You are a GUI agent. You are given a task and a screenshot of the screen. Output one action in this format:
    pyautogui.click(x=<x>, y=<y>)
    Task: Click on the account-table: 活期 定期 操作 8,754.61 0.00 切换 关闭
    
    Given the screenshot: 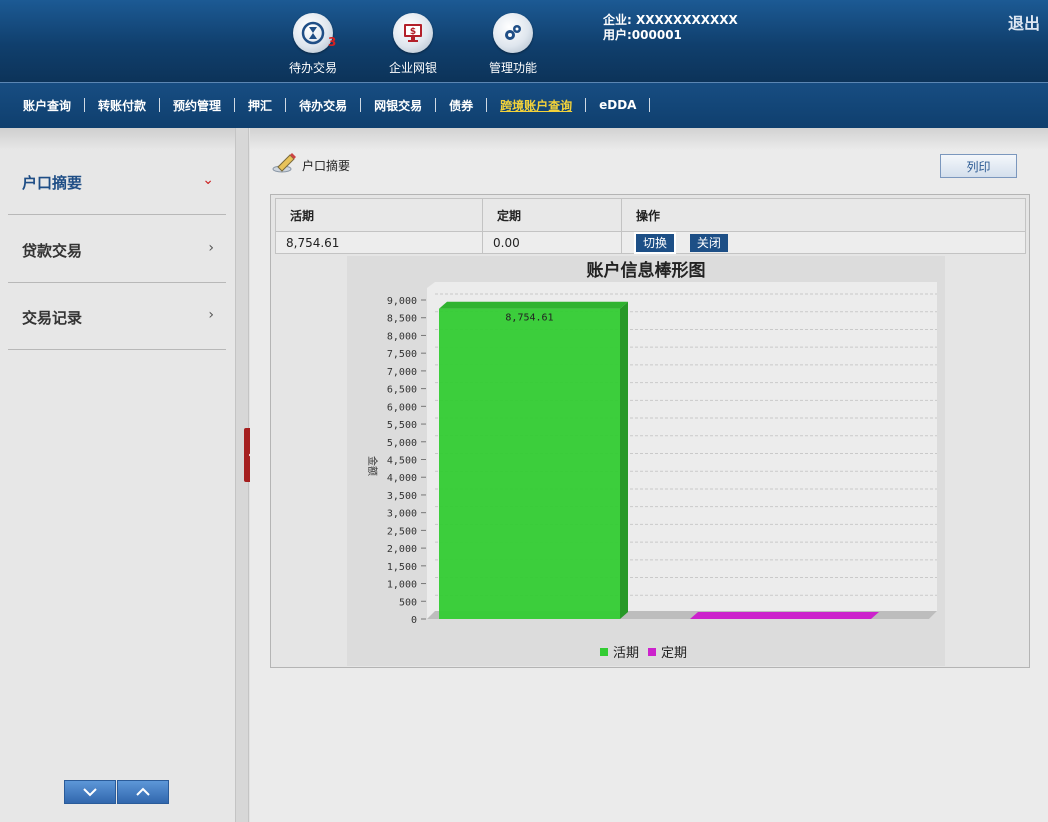 What is the action you would take?
    pyautogui.click(x=650, y=226)
    